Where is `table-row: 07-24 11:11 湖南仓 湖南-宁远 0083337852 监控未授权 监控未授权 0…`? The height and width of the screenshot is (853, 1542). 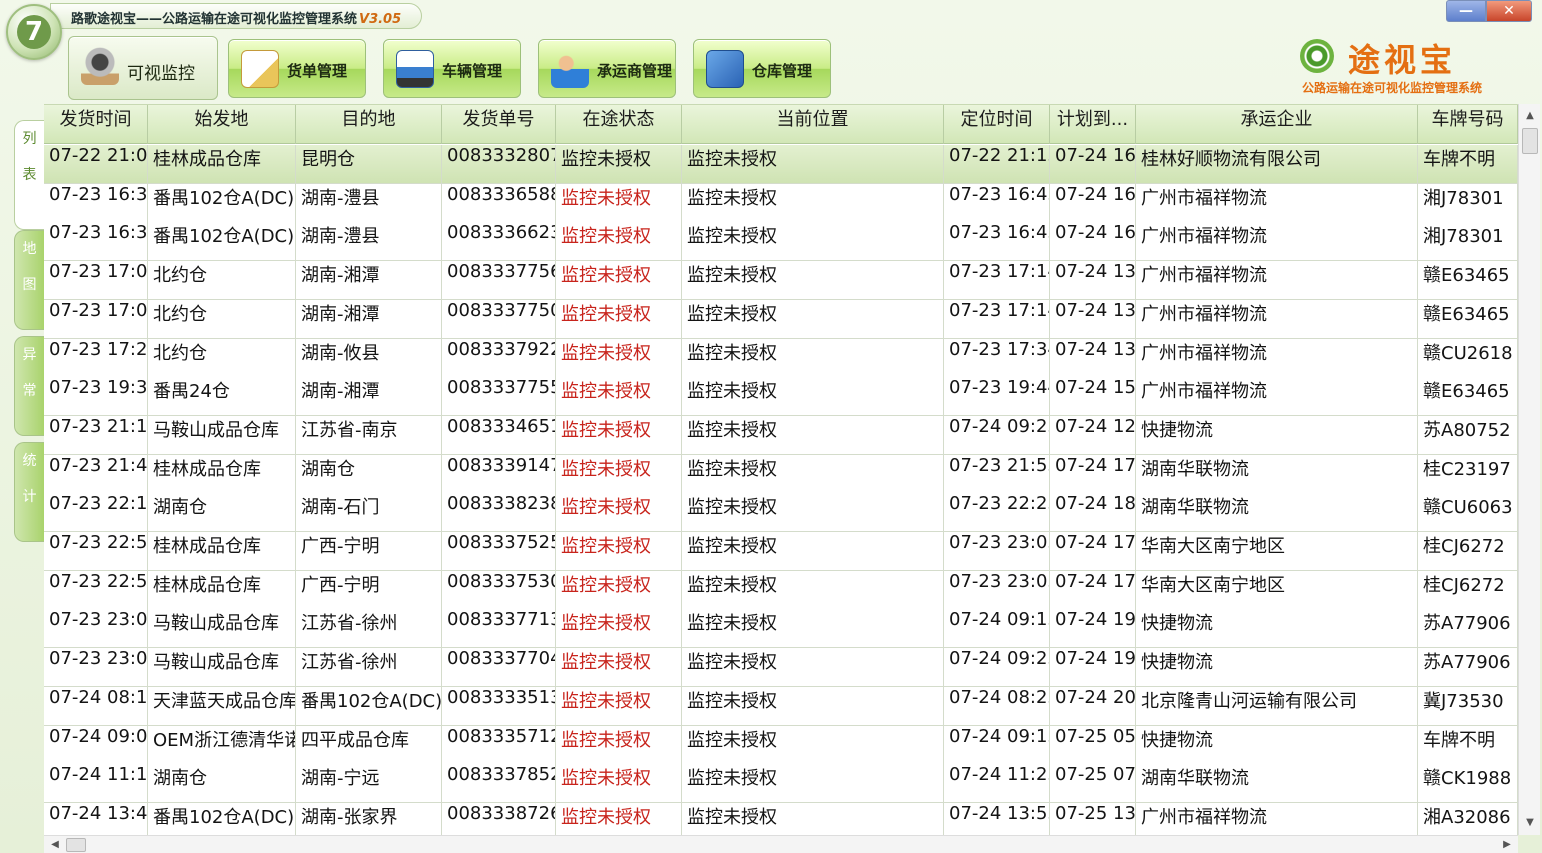 table-row: 07-24 11:11 湖南仓 湖南-宁远 0083337852 监控未授权 监控未授权 0… is located at coordinates (781, 784).